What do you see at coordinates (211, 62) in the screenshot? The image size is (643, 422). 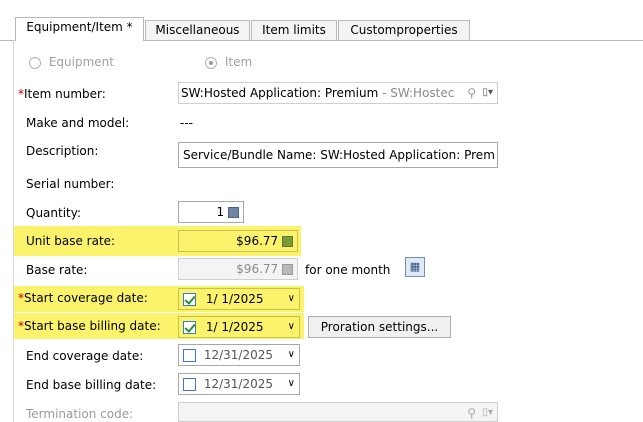 I see `radio-selected-icon` at bounding box center [211, 62].